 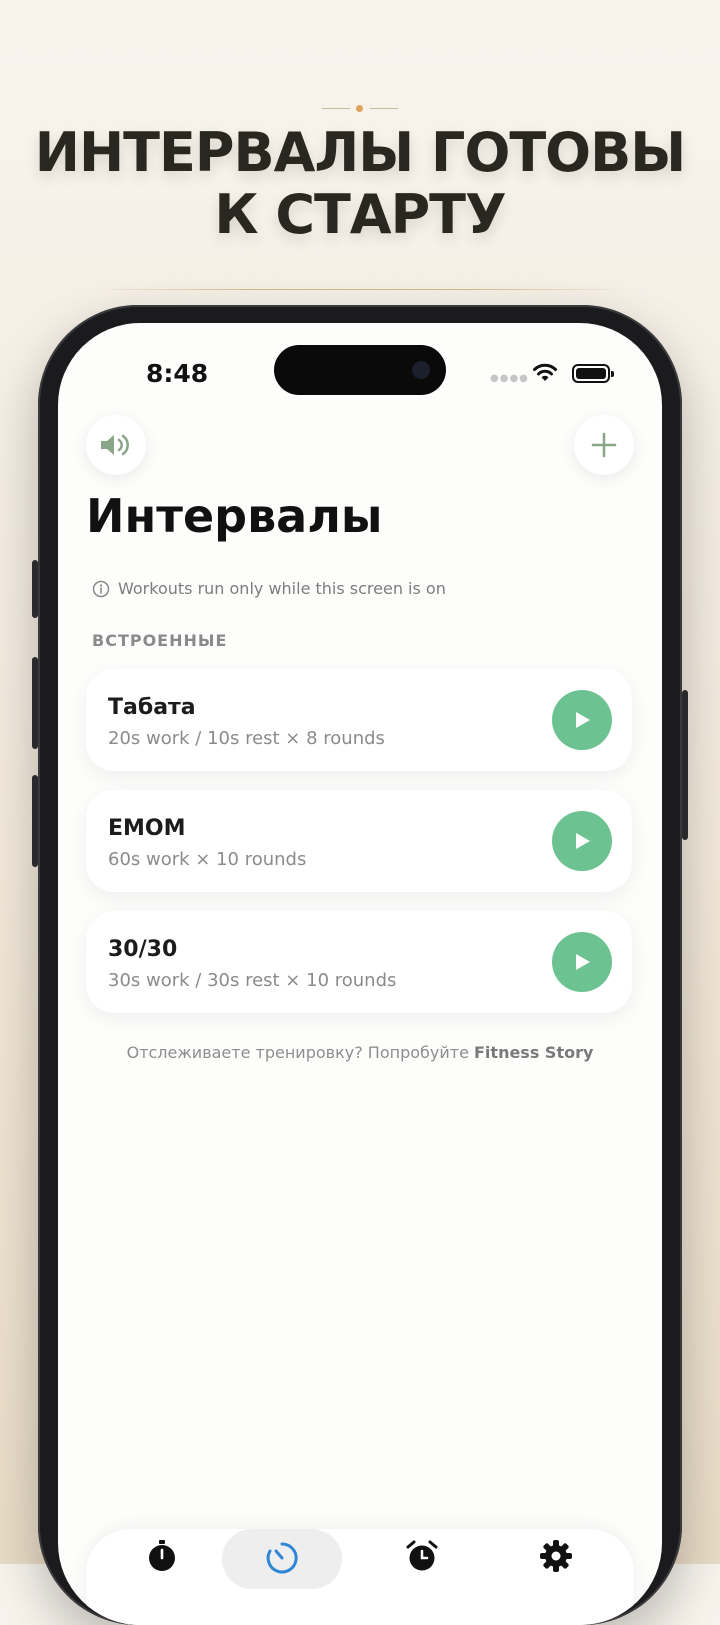 I want to click on dynamic-island, so click(x=360, y=370).